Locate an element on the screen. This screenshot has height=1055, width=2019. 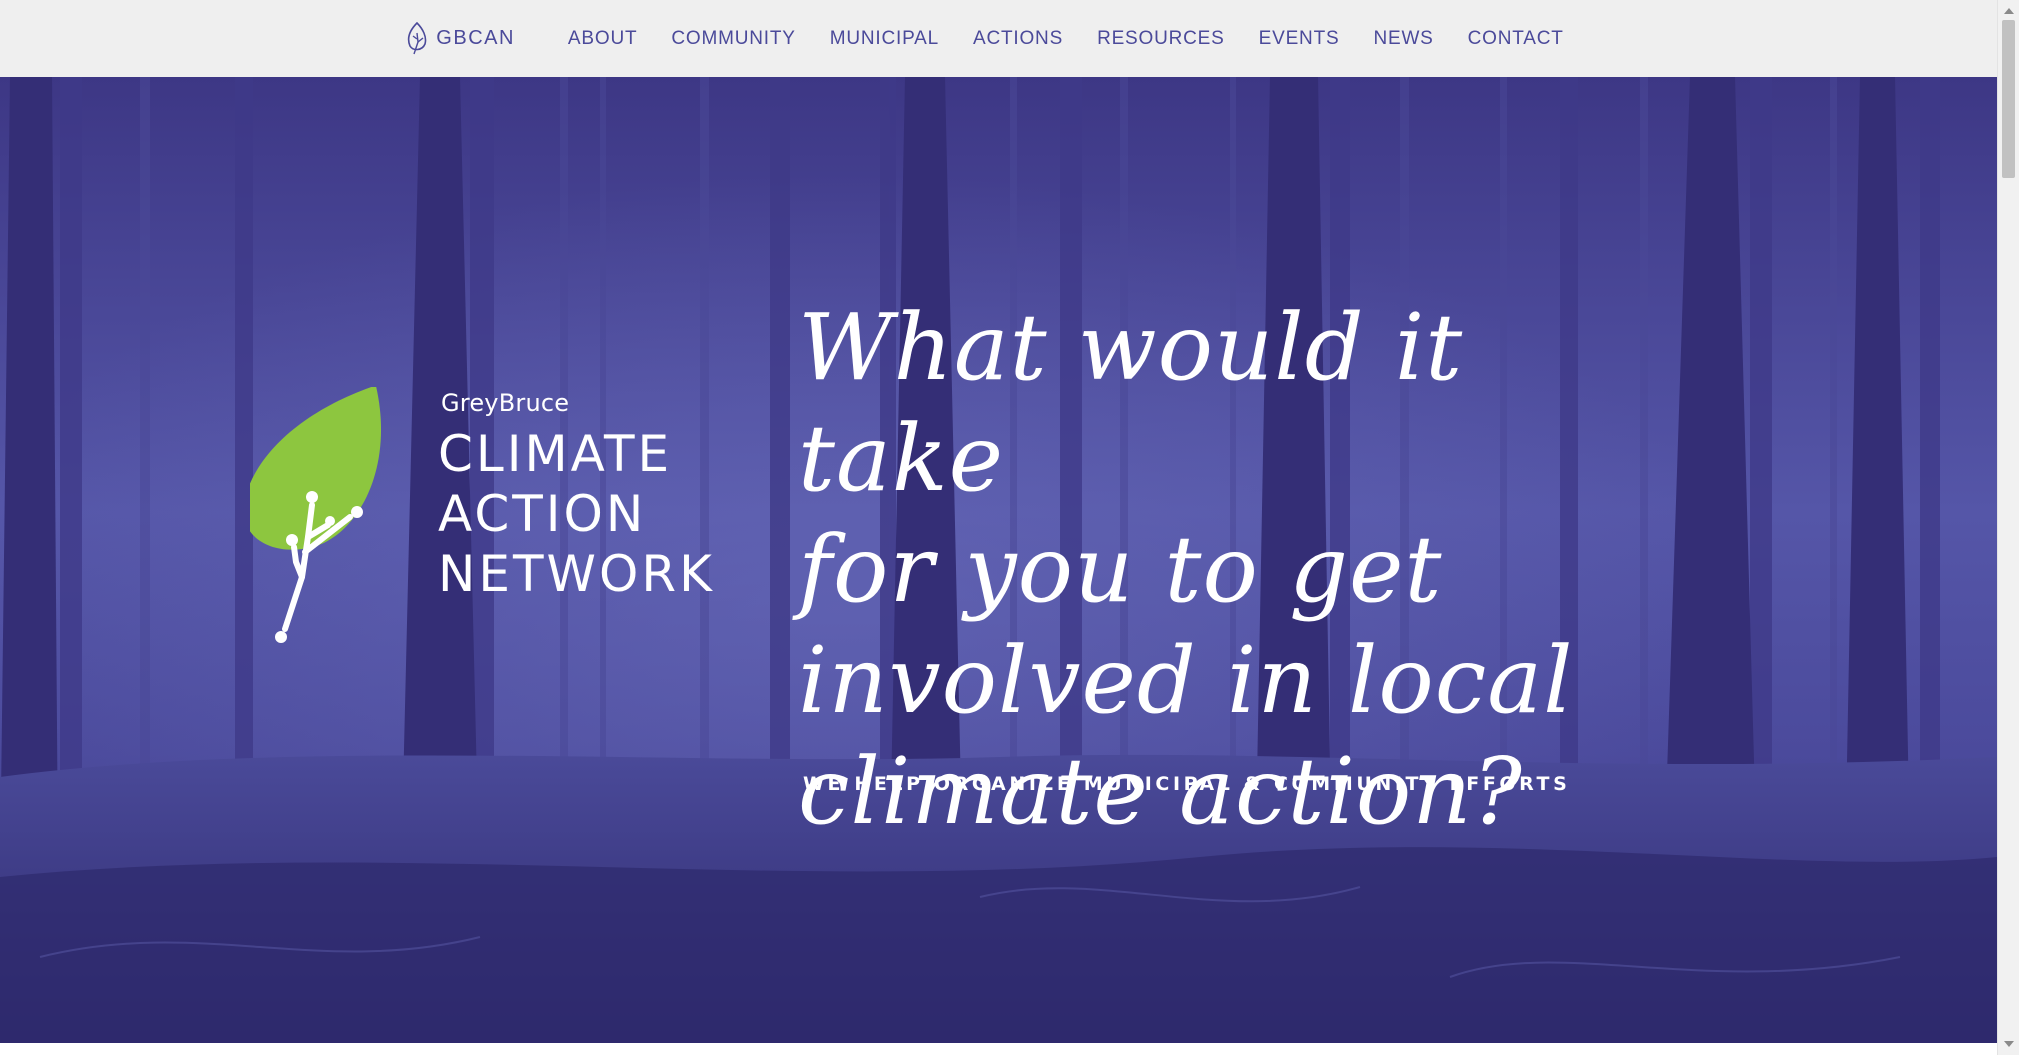
nav-item-contact: CONTACT is located at coordinates (1516, 39).